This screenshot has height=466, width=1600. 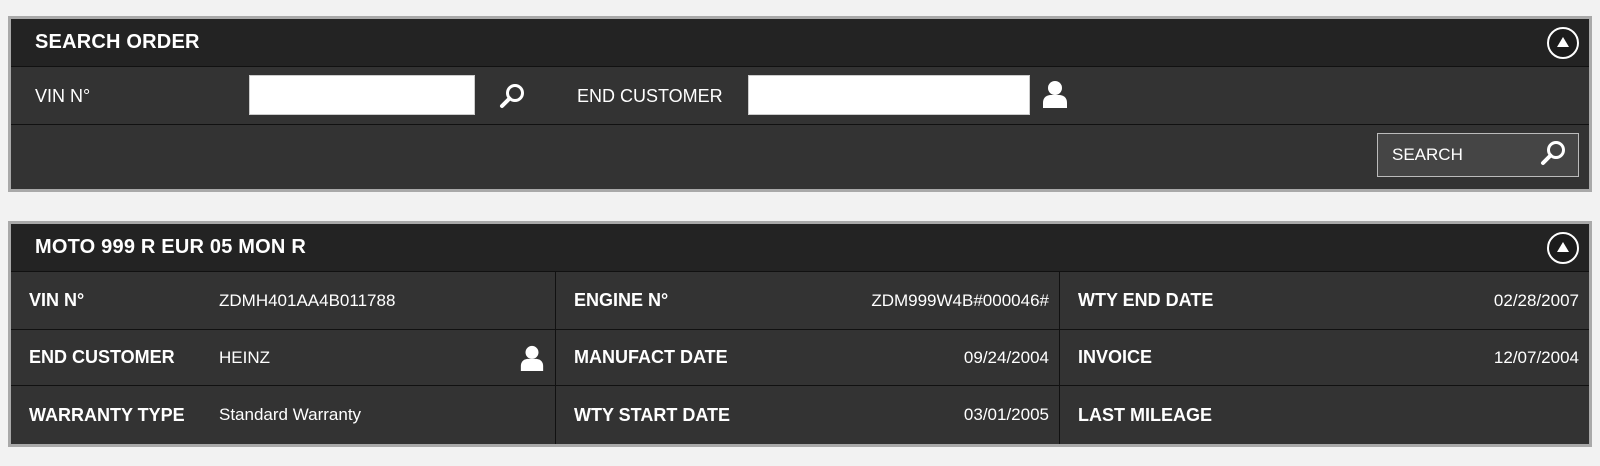 What do you see at coordinates (800, 248) in the screenshot?
I see `vehicle-detail-header: MOTO 999 R EUR 05 MON R` at bounding box center [800, 248].